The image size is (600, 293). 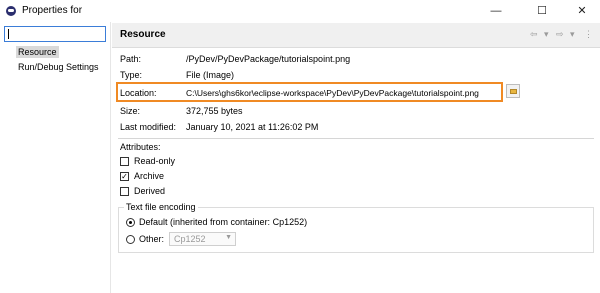 What do you see at coordinates (124, 176) in the screenshot?
I see `archive-checkbox: ✓` at bounding box center [124, 176].